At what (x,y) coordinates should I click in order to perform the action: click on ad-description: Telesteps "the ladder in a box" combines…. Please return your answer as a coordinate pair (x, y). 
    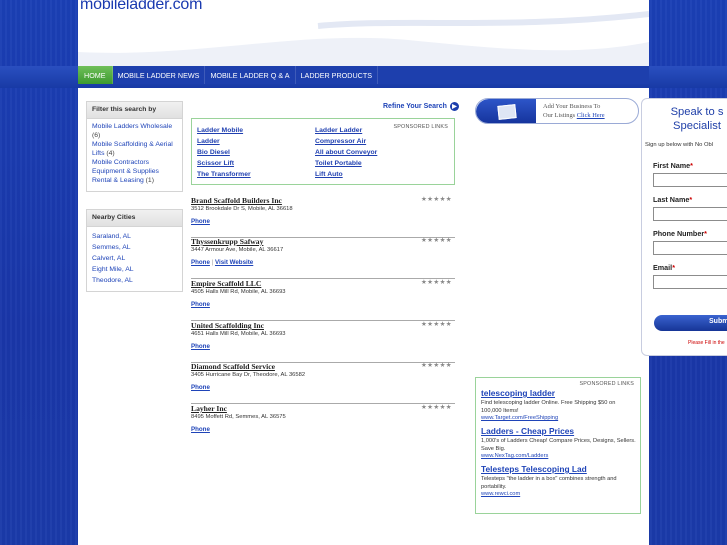
    Looking at the image, I should click on (549, 483).